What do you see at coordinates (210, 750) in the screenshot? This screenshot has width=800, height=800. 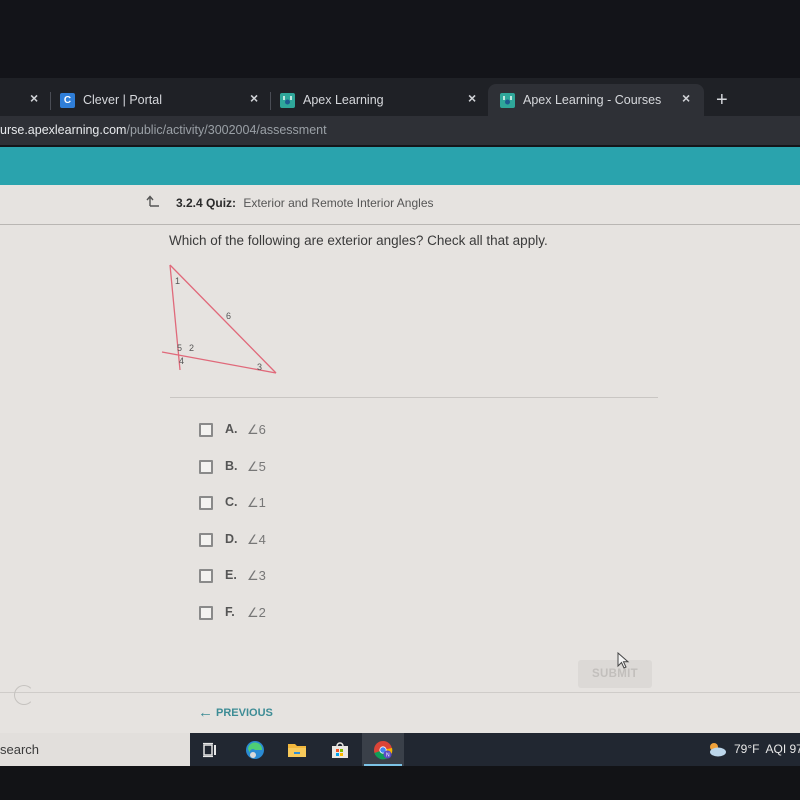 I see `task-view-icon` at bounding box center [210, 750].